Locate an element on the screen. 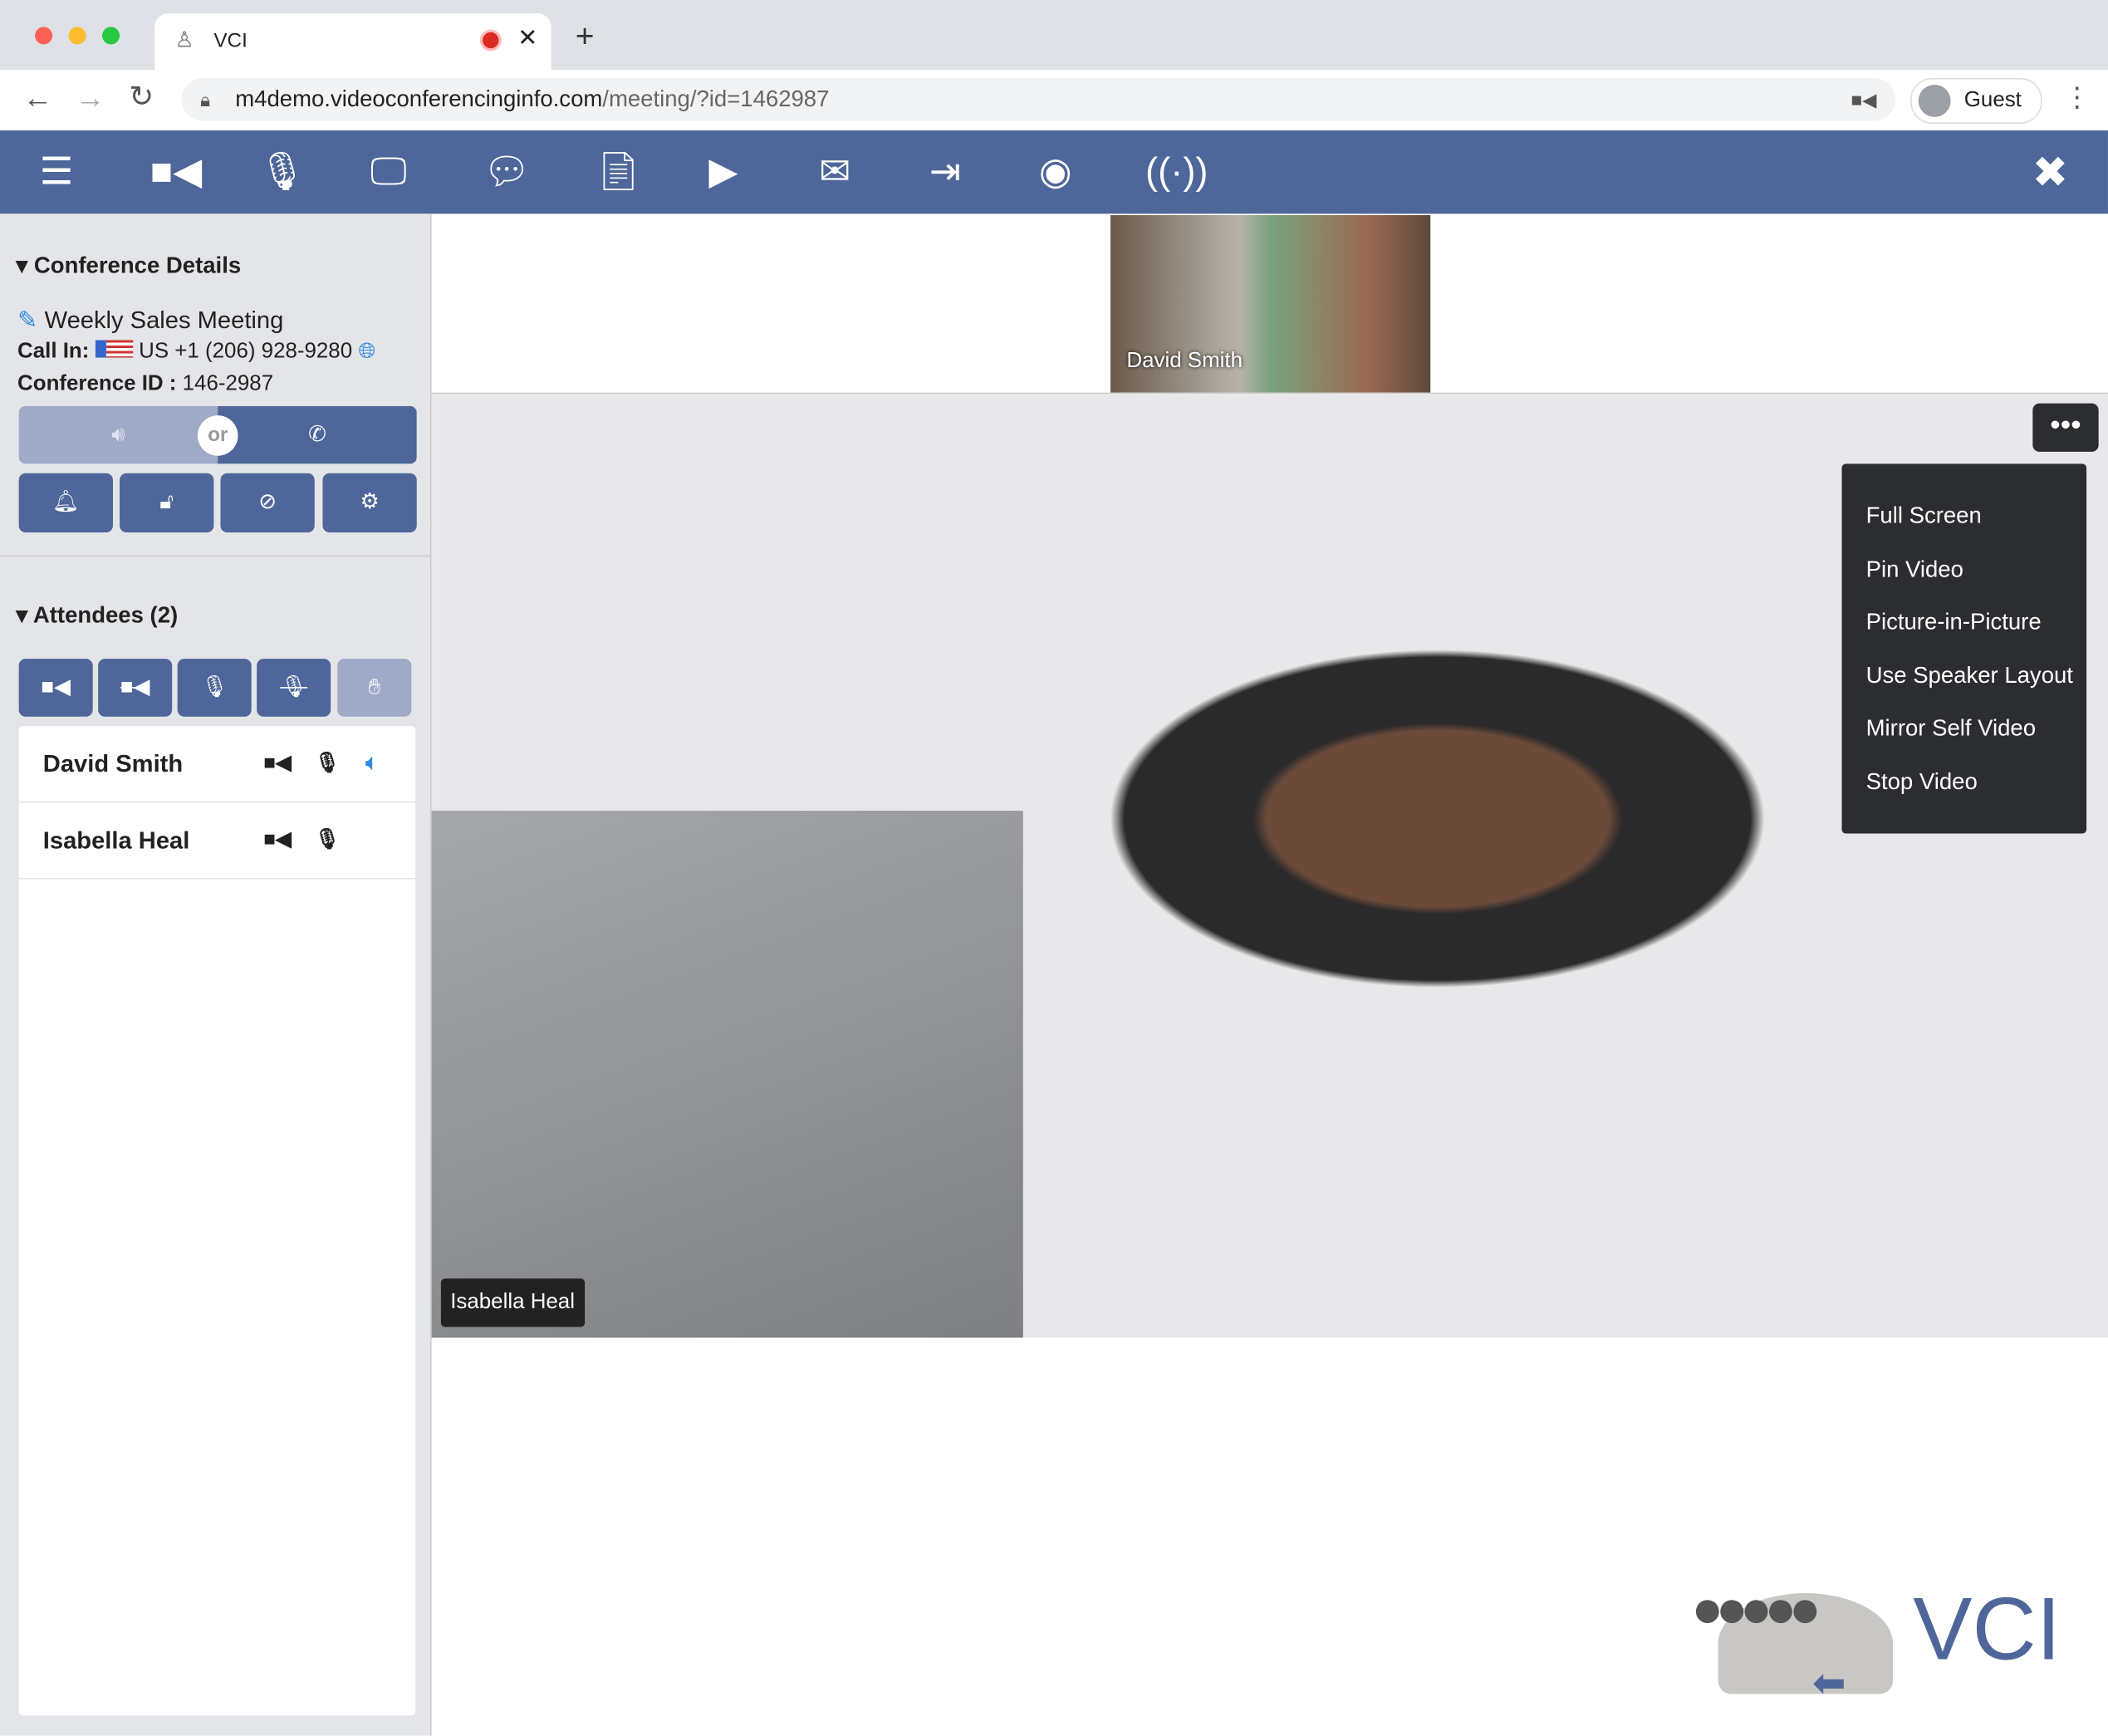 This screenshot has width=2108, height=1736. bell-icon: 🔔︎ is located at coordinates (66, 502).